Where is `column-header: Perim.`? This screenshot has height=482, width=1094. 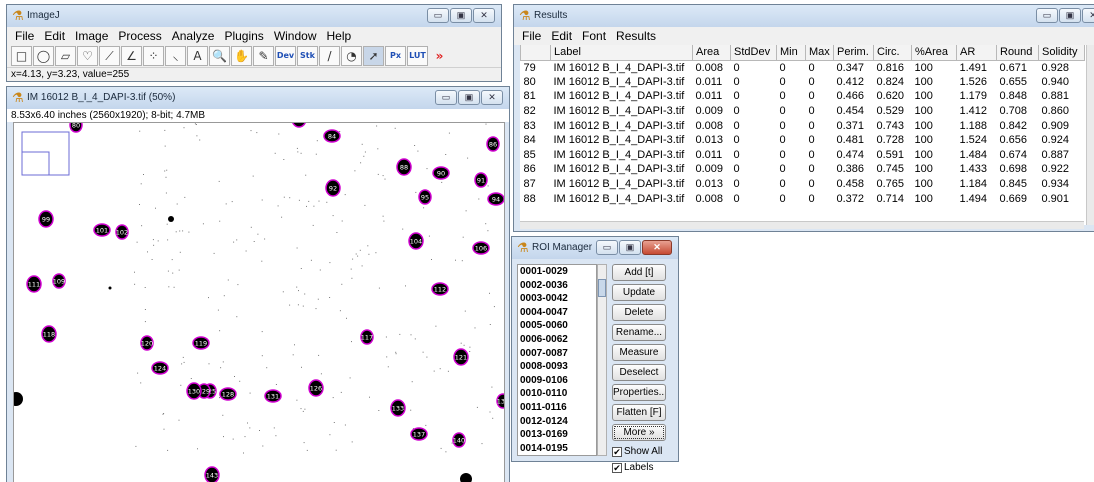 column-header: Perim. is located at coordinates (853, 53).